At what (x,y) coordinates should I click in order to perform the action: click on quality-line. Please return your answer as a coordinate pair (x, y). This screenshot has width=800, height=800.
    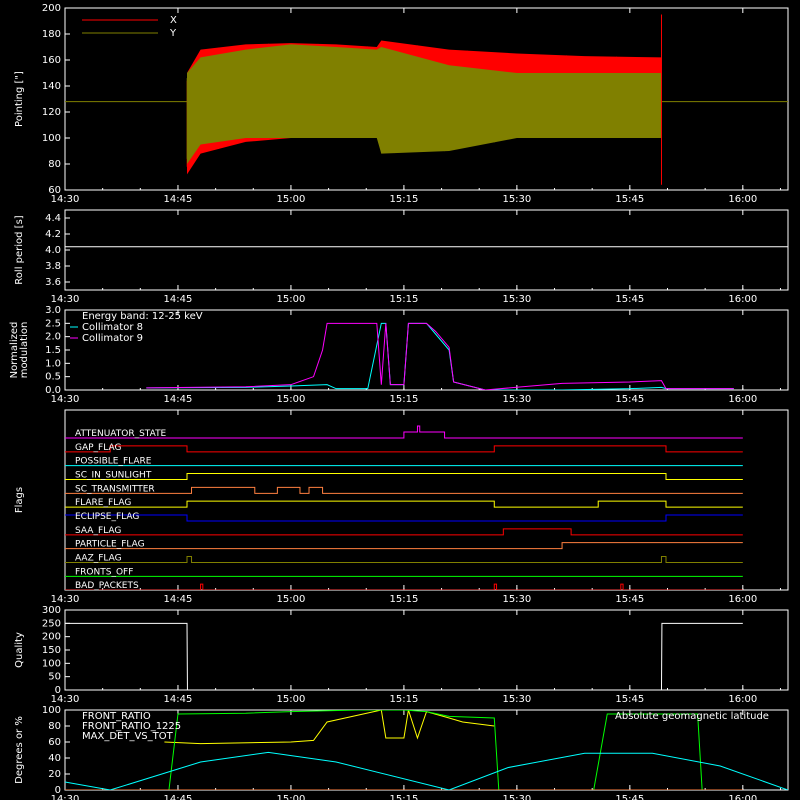
    Looking at the image, I should click on (404, 656).